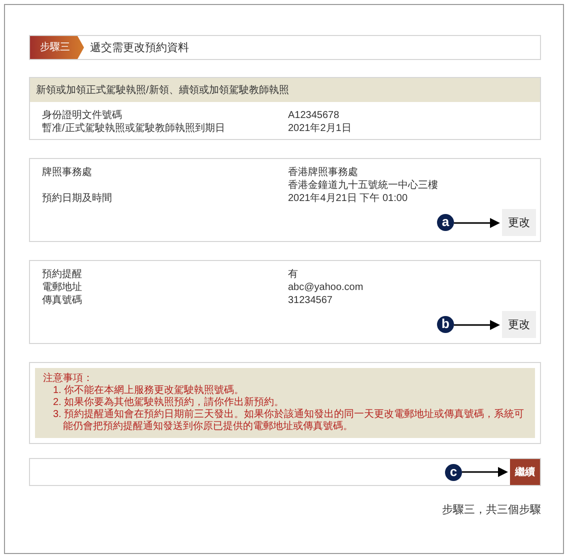  Describe the element at coordinates (293, 274) in the screenshot. I see `field-value: 有` at that location.